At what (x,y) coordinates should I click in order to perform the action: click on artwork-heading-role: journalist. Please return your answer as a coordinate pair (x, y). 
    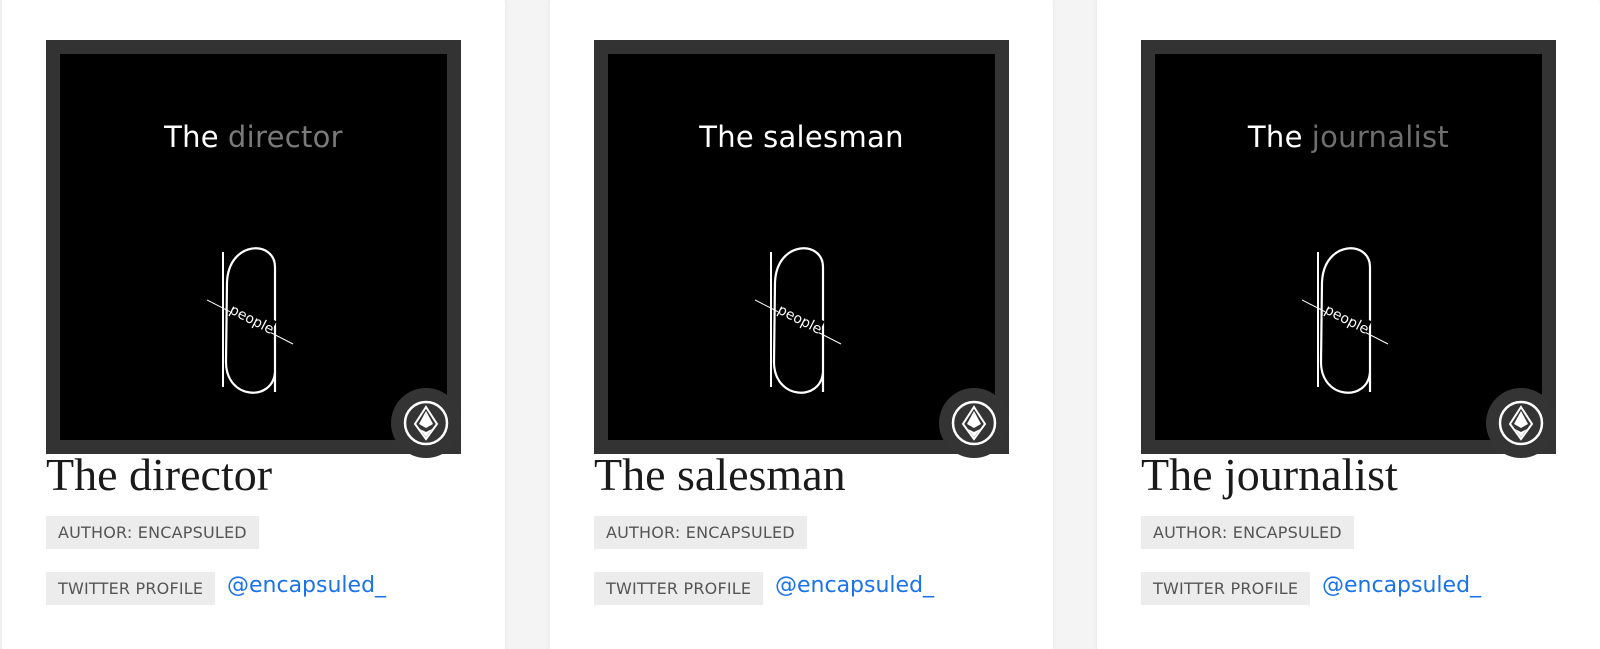
    Looking at the image, I should click on (1380, 137).